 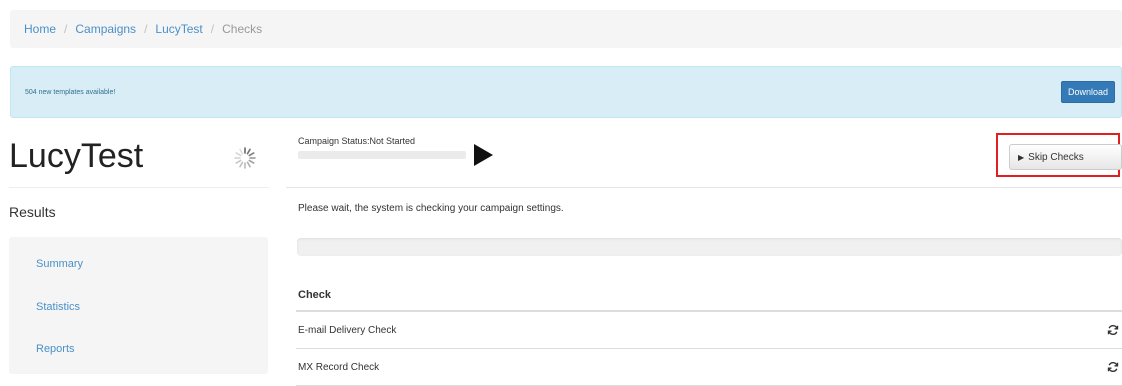 I want to click on breadcrumb-current: Checks, so click(x=242, y=29).